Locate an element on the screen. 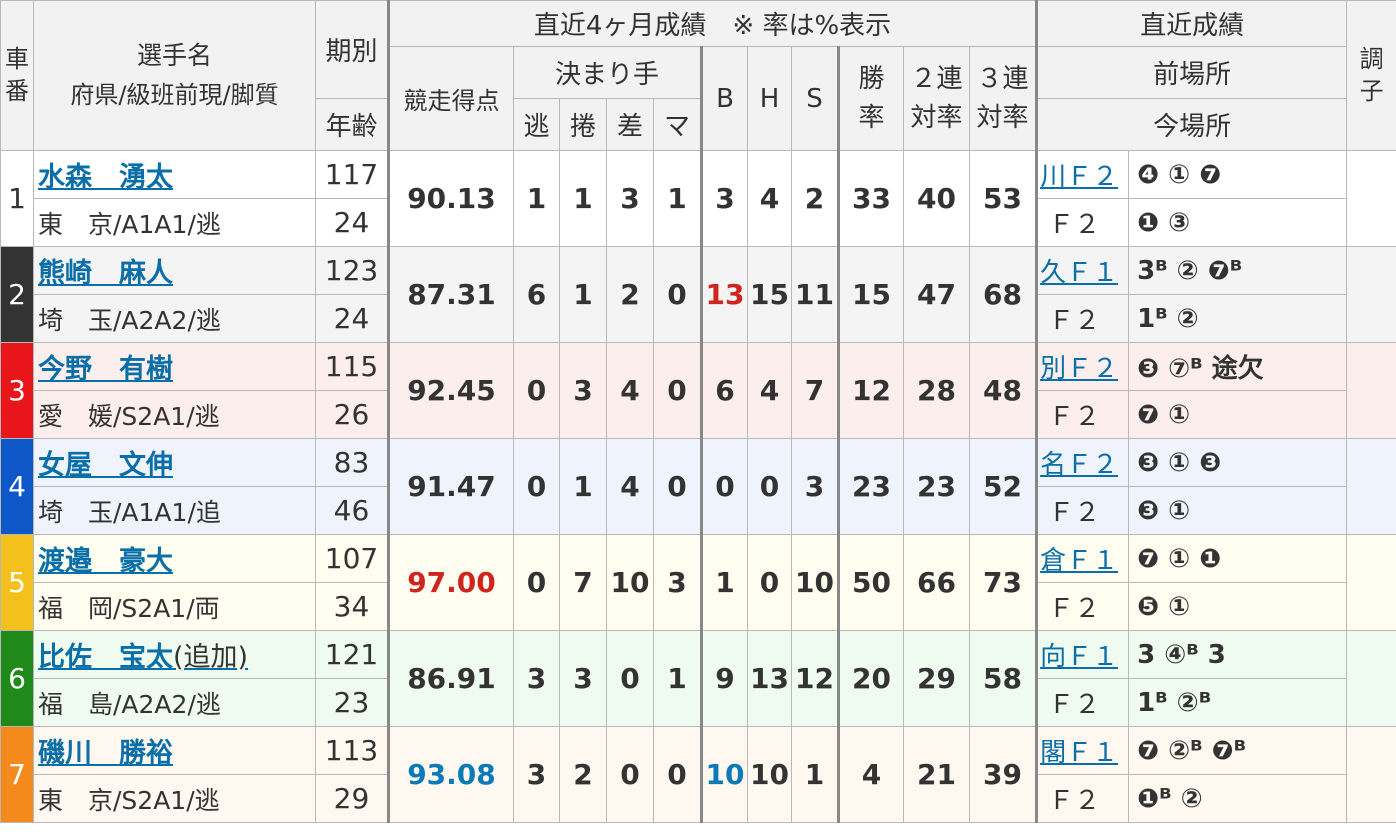 The width and height of the screenshot is (1396, 837). rentai2-rate: 66 is located at coordinates (936, 582).